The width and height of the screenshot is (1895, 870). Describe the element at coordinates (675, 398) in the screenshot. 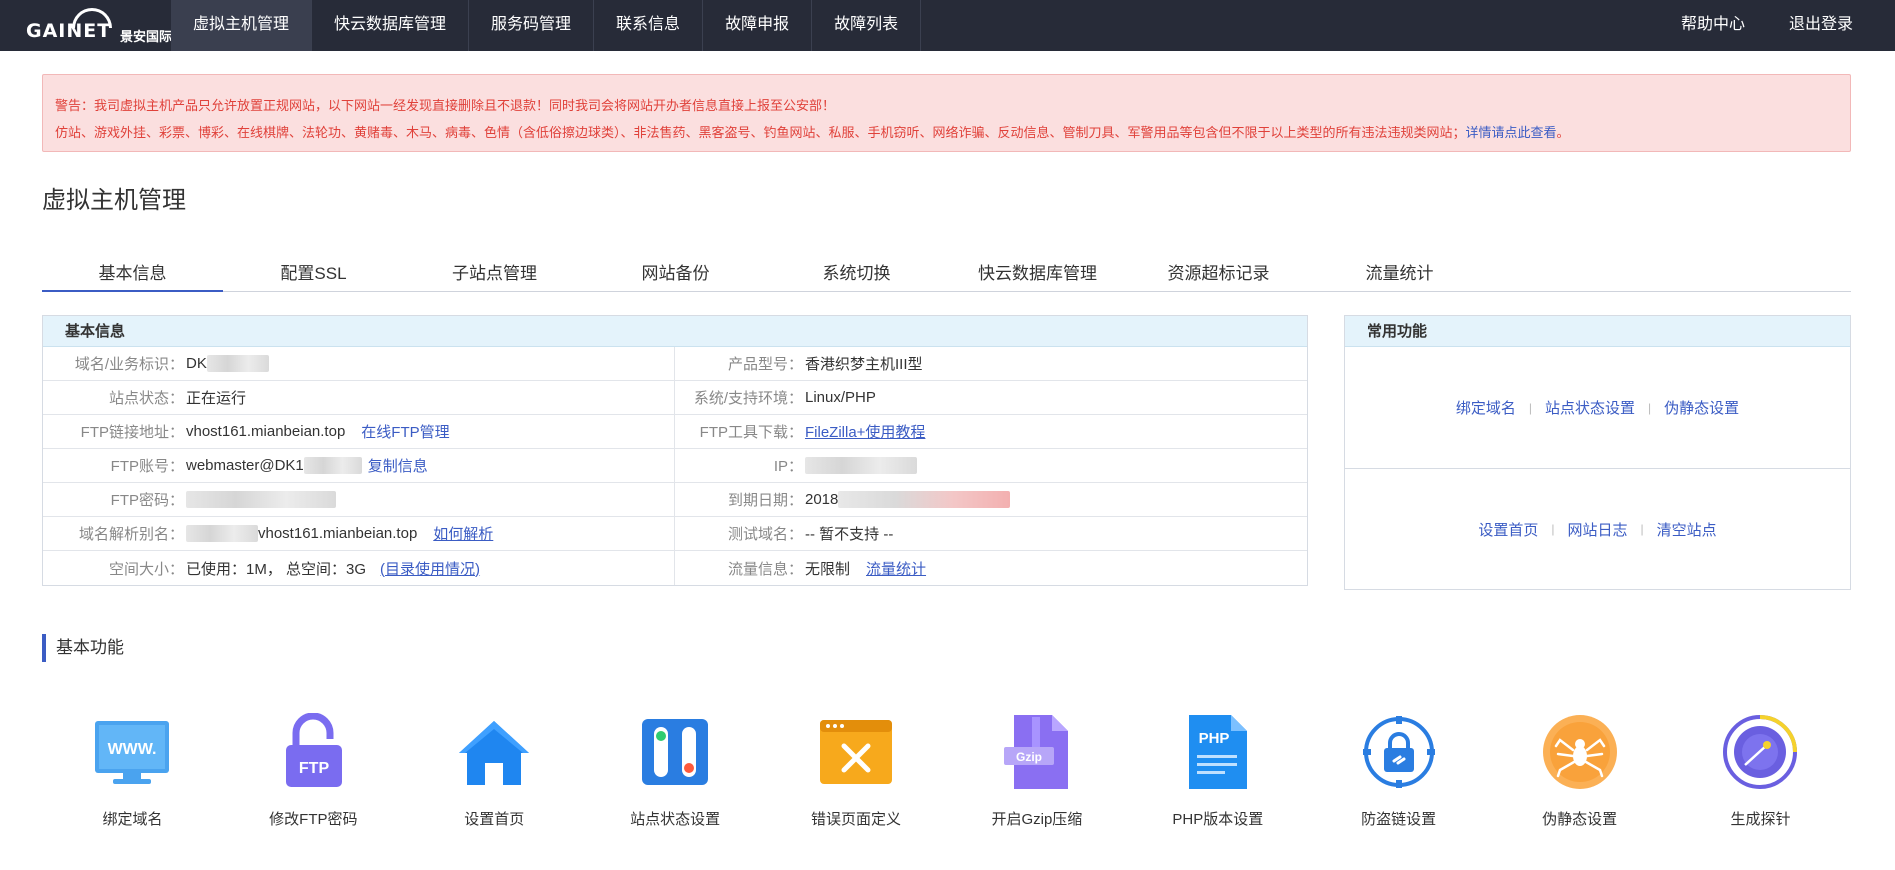

I see `table-row: 站点状态： 正在运行 系统/支持环境： Linux/PHP` at that location.